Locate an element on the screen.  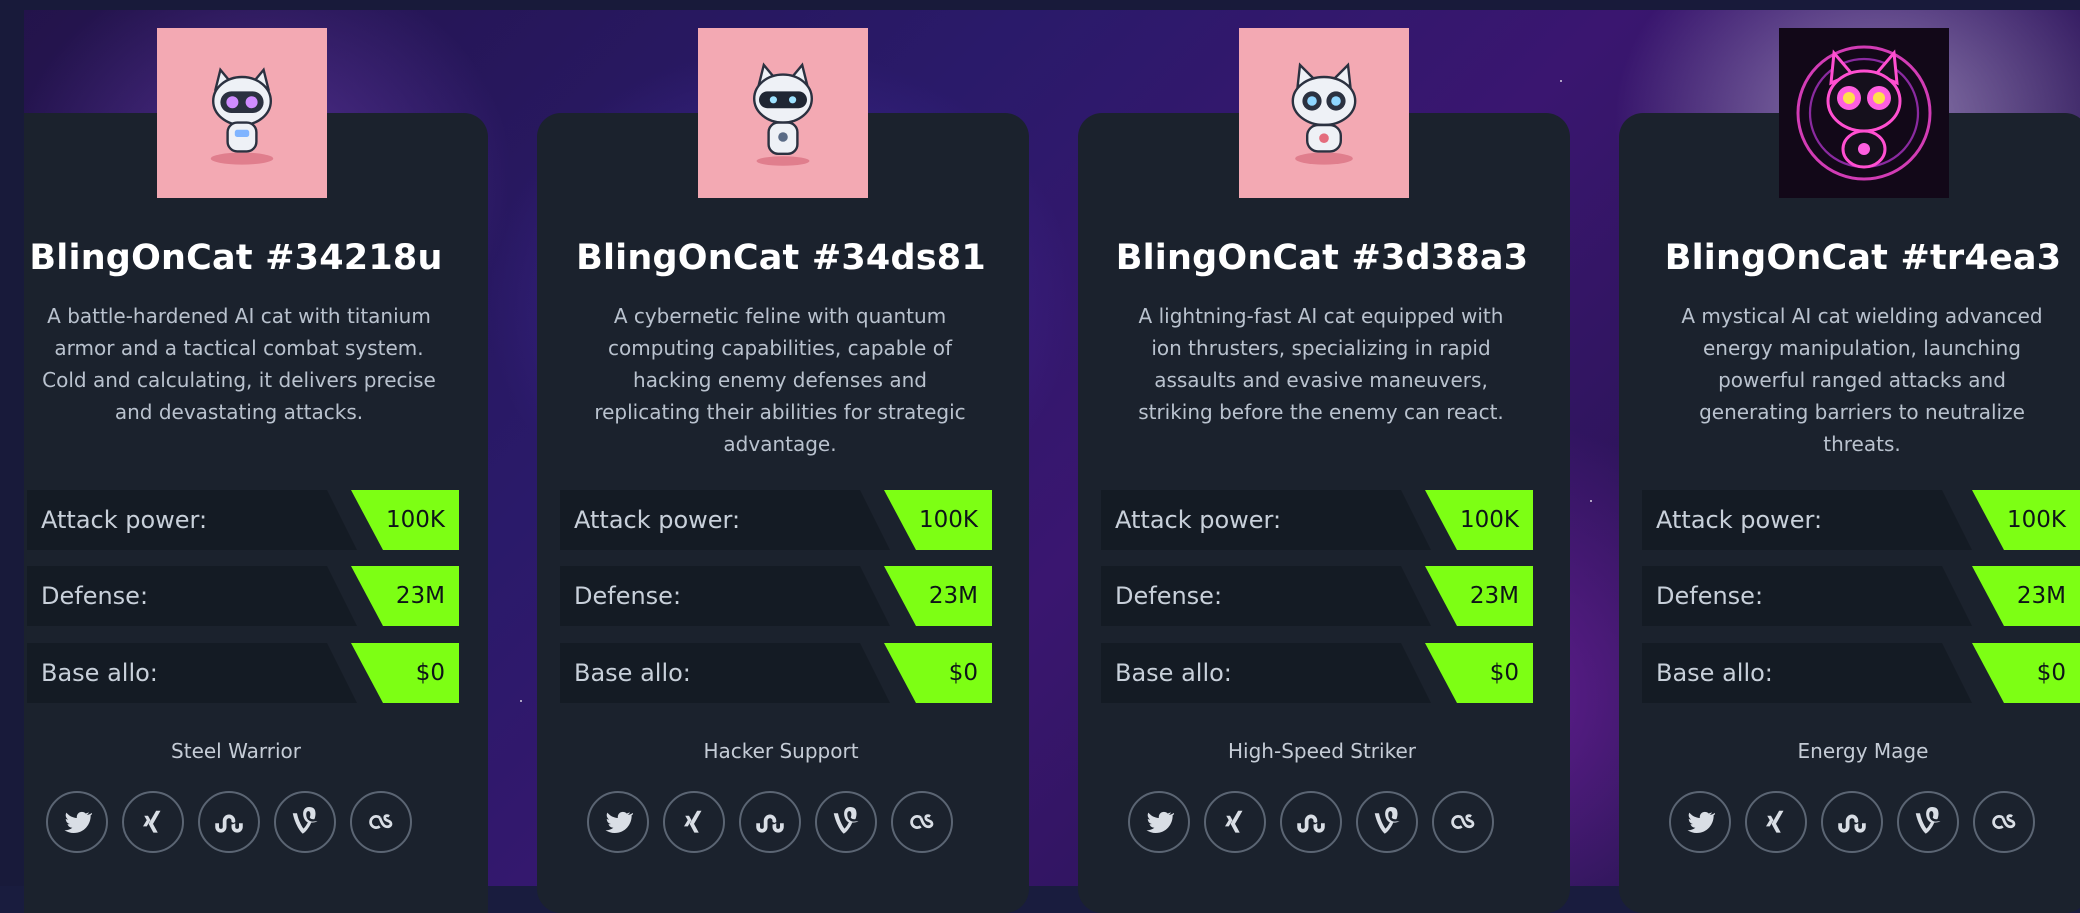
card-role: Hacker Support is located at coordinates (781, 751).